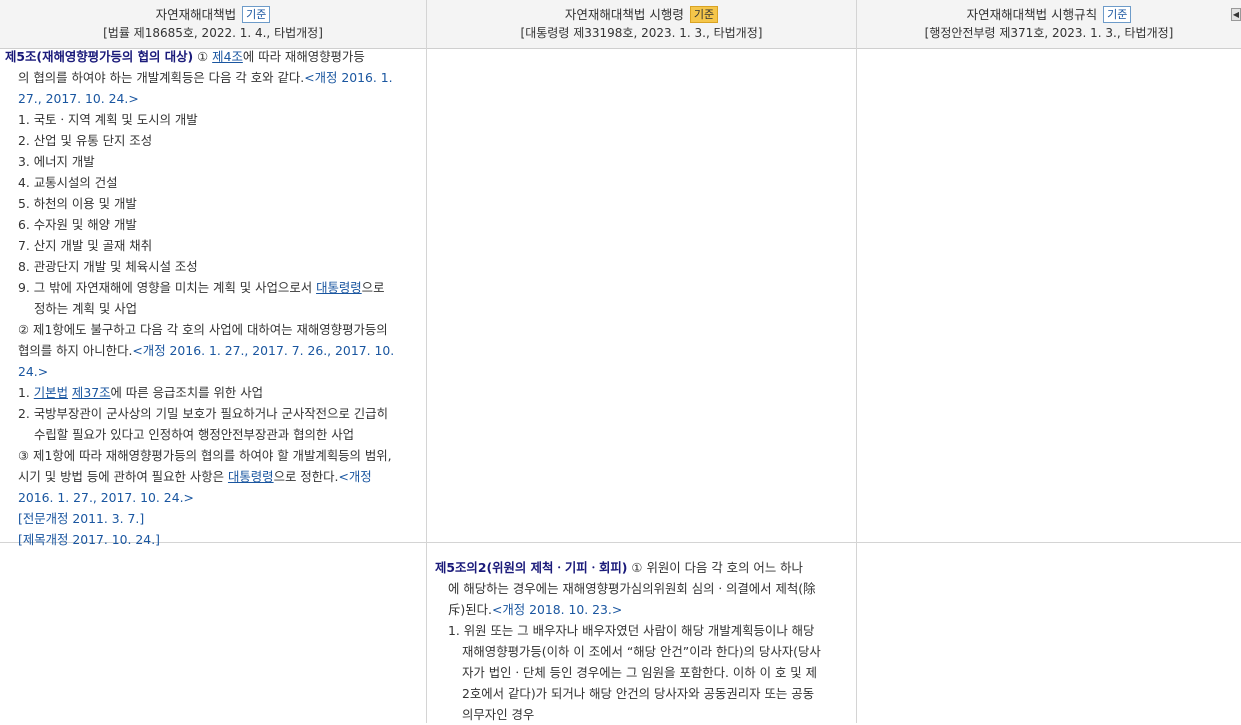 This screenshot has height=725, width=1241. Describe the element at coordinates (77, 203) in the screenshot. I see `list-item: 5. 하천의 이용 및 개발` at that location.